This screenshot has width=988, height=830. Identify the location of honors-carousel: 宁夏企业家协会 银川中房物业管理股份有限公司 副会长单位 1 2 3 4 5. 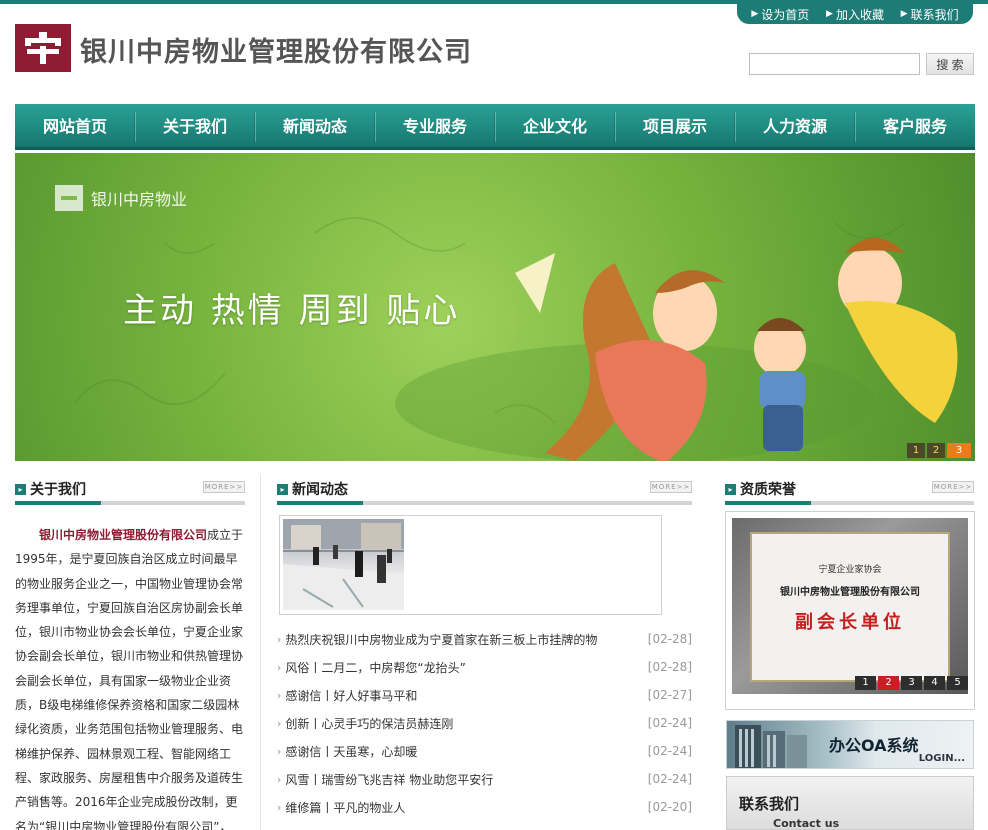
(850, 610).